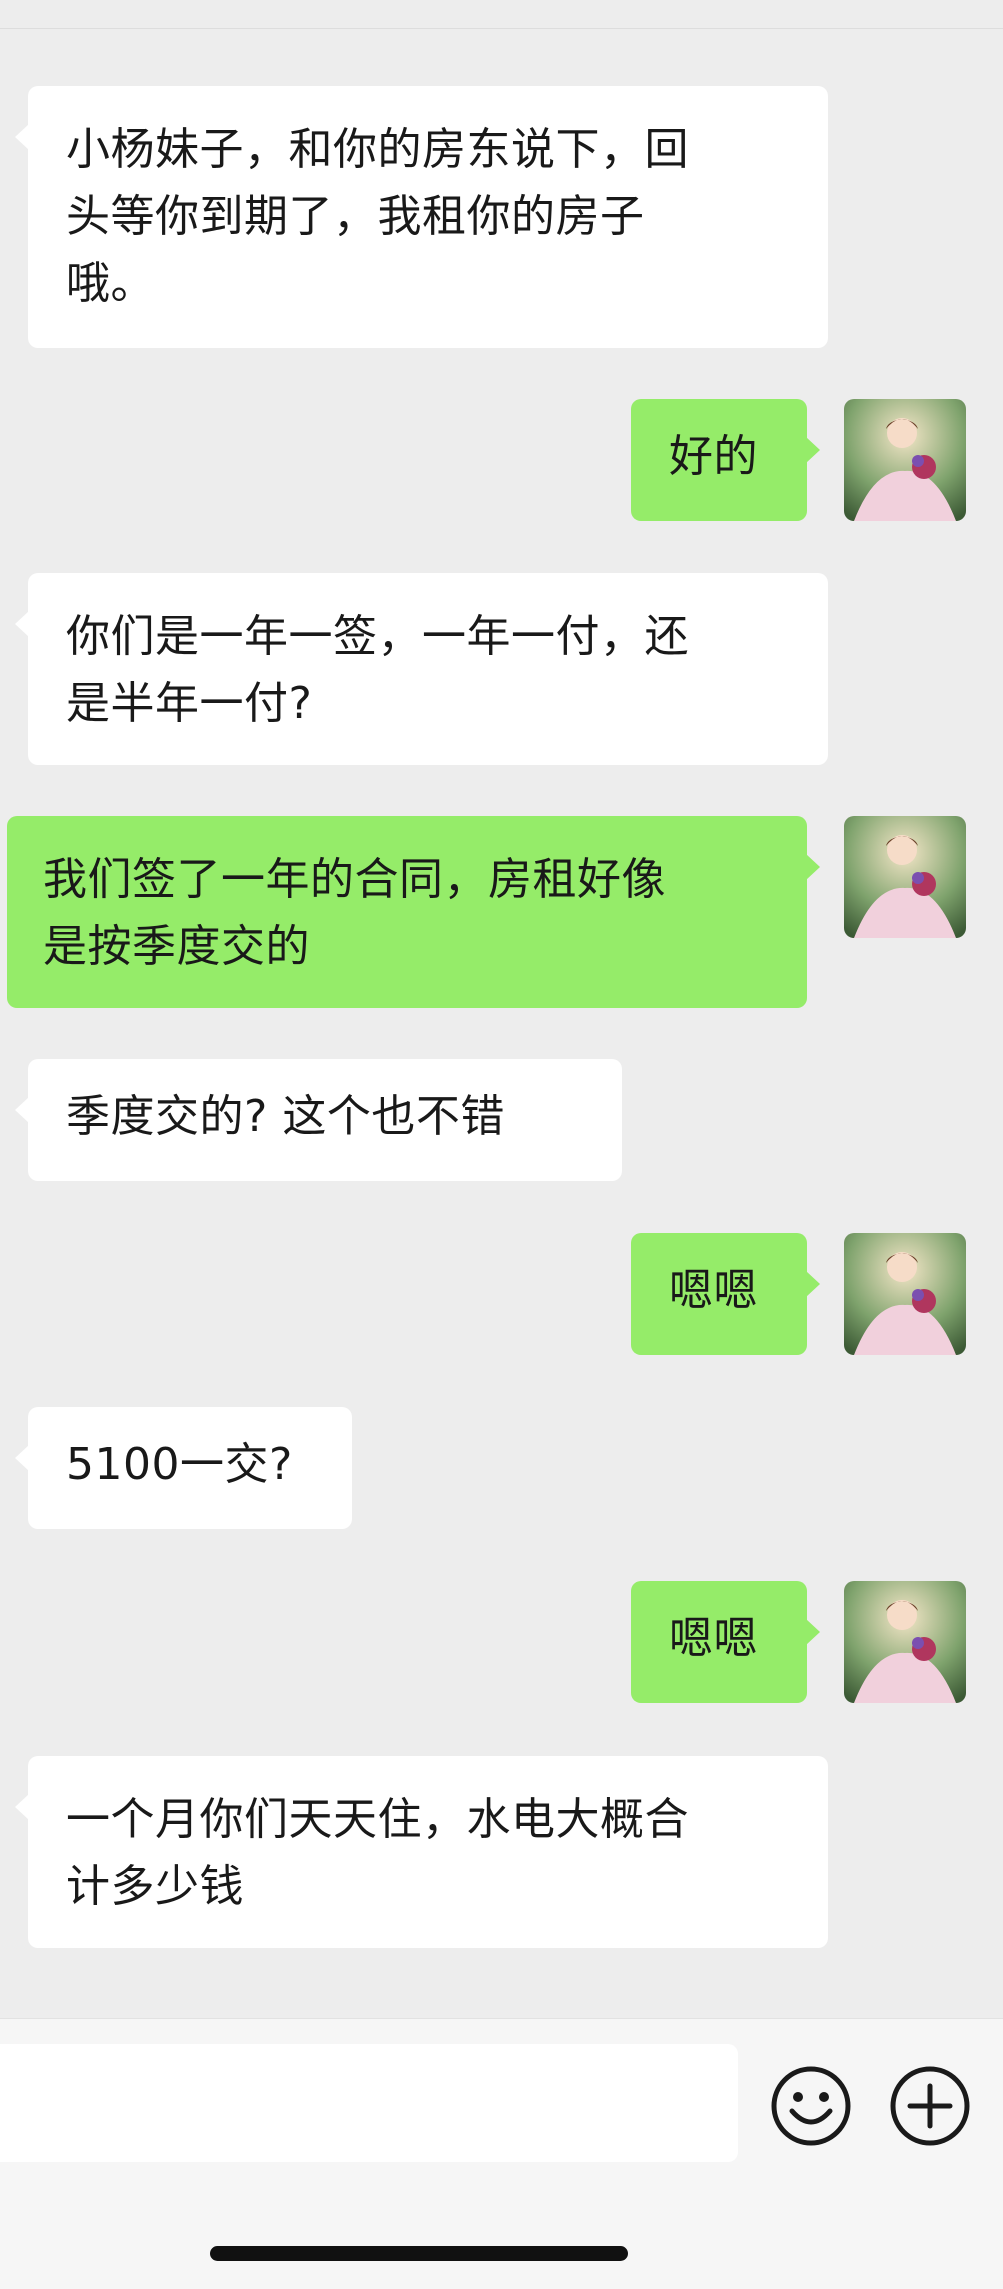  Describe the element at coordinates (421, 669) in the screenshot. I see `incoming-message-bubble: 你们是一年一签，一年一付，还 是半年一付?` at that location.